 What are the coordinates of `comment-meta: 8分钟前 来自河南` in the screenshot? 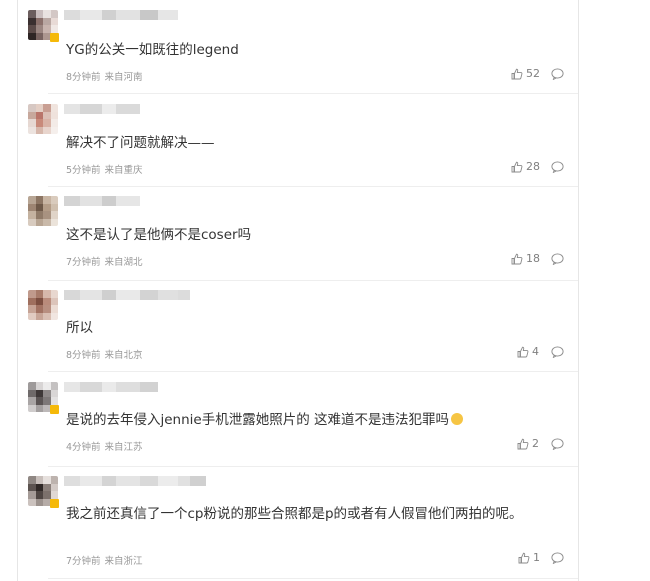 It's located at (104, 76).